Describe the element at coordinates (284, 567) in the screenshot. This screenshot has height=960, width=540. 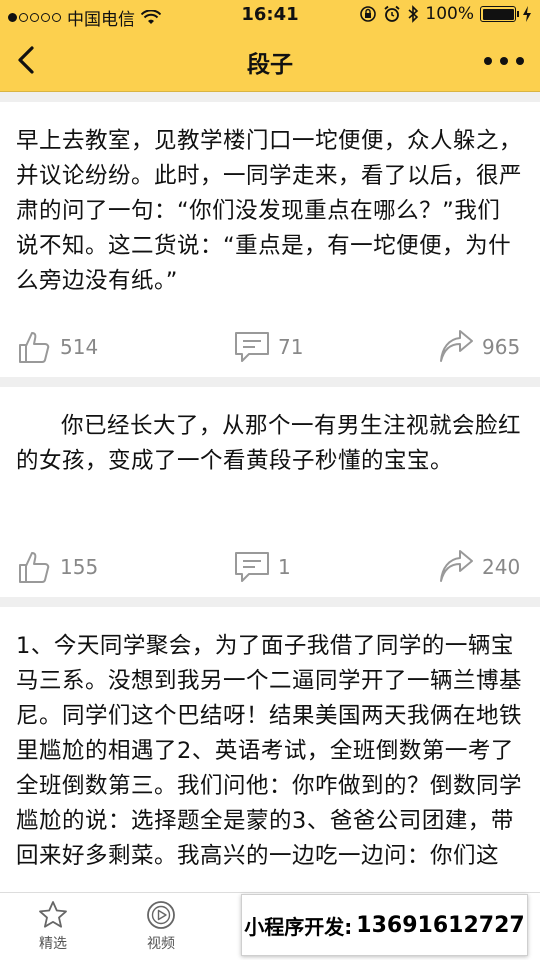
I see `comment-count: 1` at that location.